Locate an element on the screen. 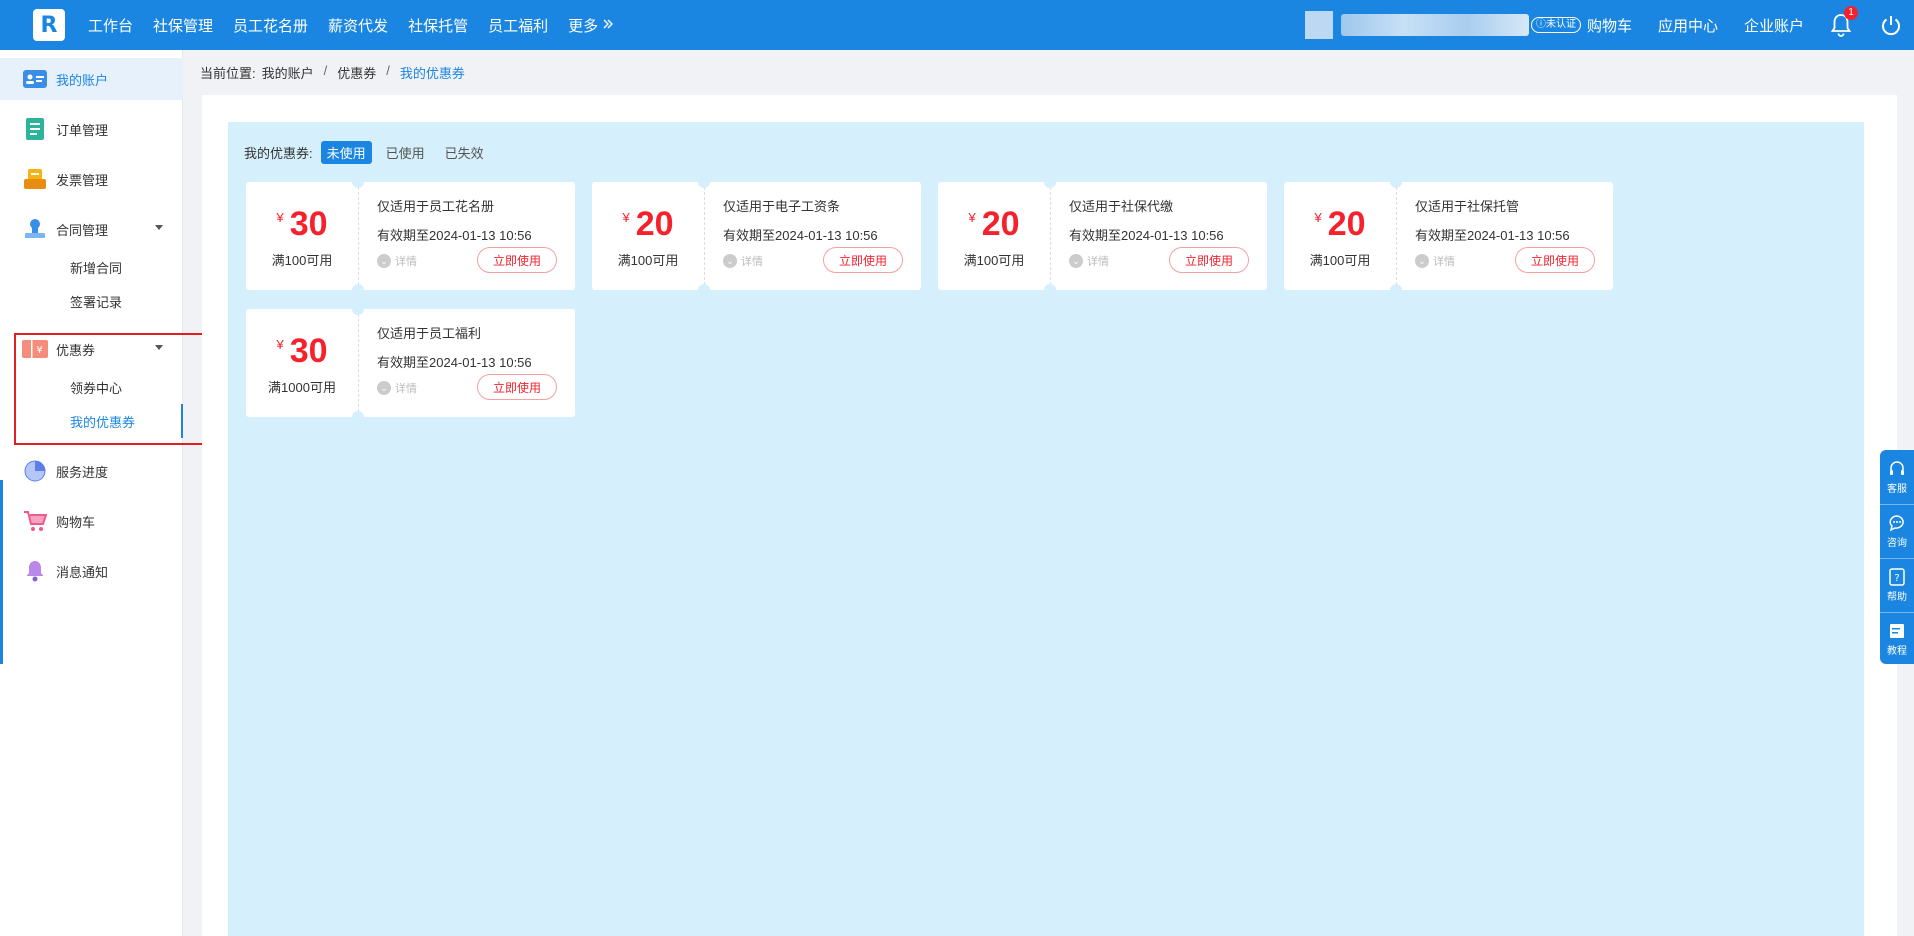 Image resolution: width=1914 pixels, height=936 pixels. logo-letter: R is located at coordinates (49, 25).